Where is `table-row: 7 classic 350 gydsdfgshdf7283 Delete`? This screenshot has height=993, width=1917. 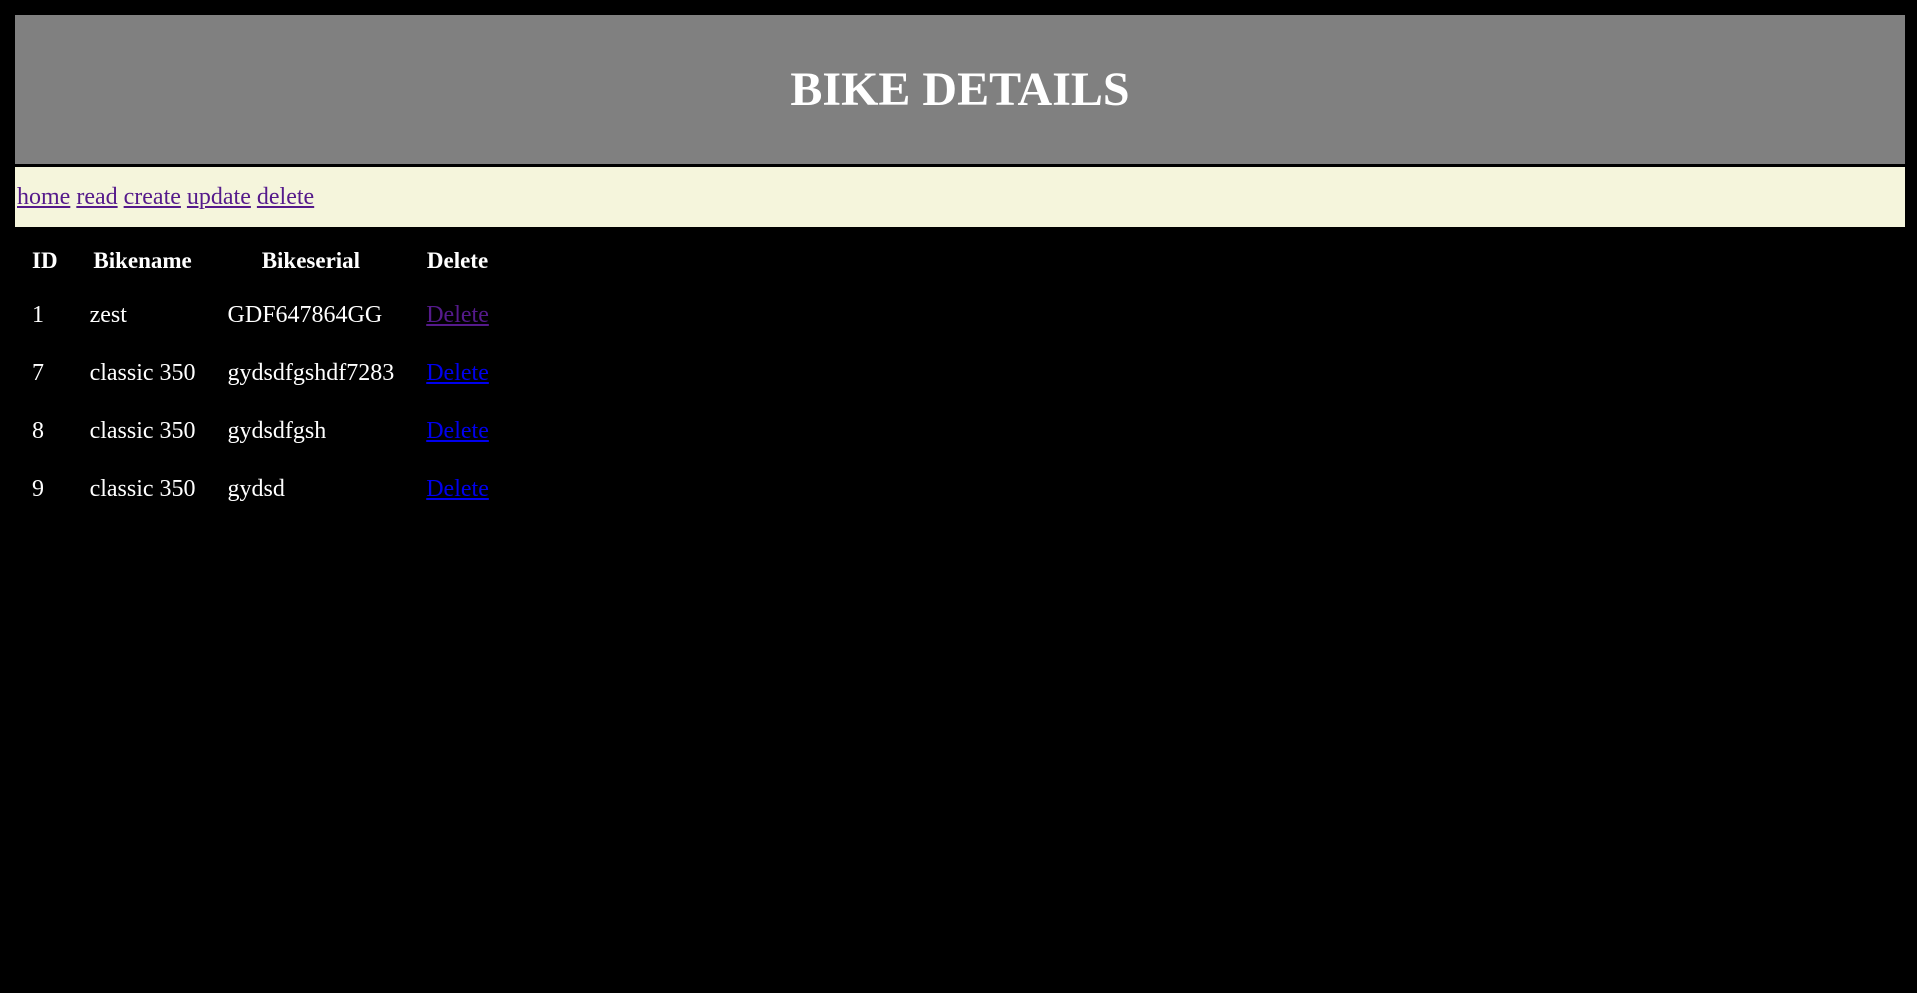
table-row: 7 classic 350 gydsdfgshdf7283 Delete is located at coordinates (260, 373).